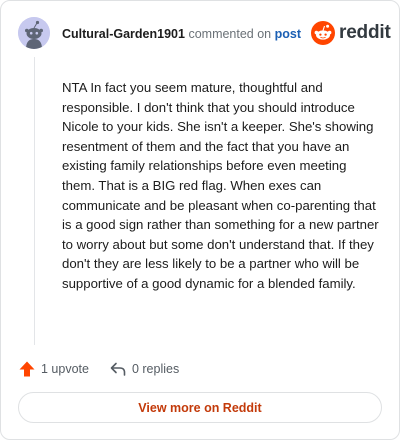 This screenshot has height=440, width=400. I want to click on thread-line, so click(34, 201).